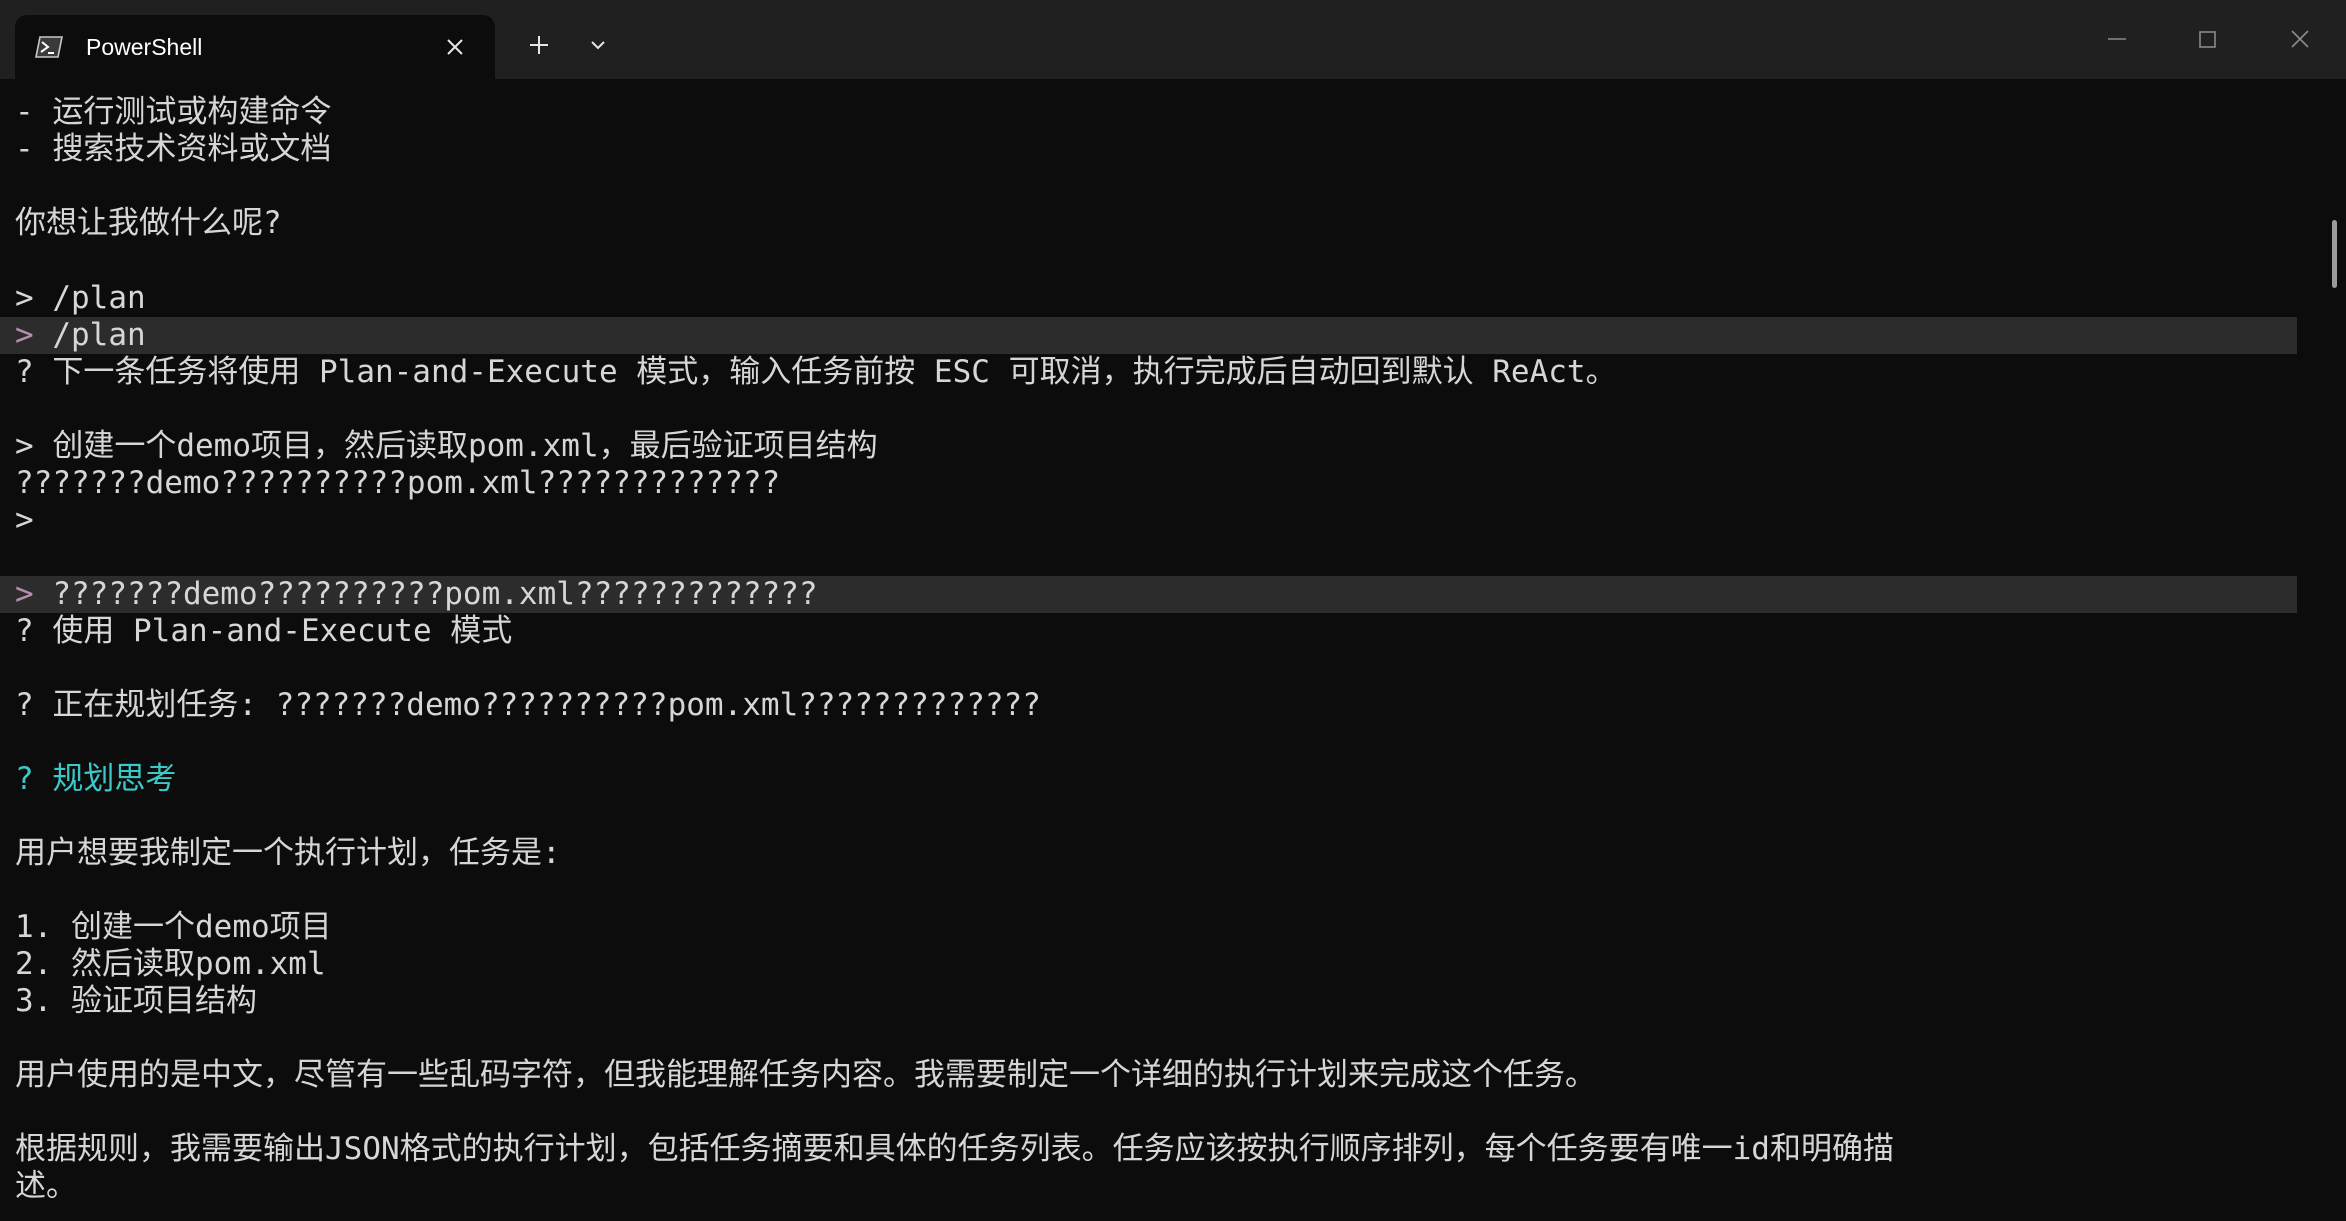  Describe the element at coordinates (455, 47) in the screenshot. I see `close-tab-icon` at that location.